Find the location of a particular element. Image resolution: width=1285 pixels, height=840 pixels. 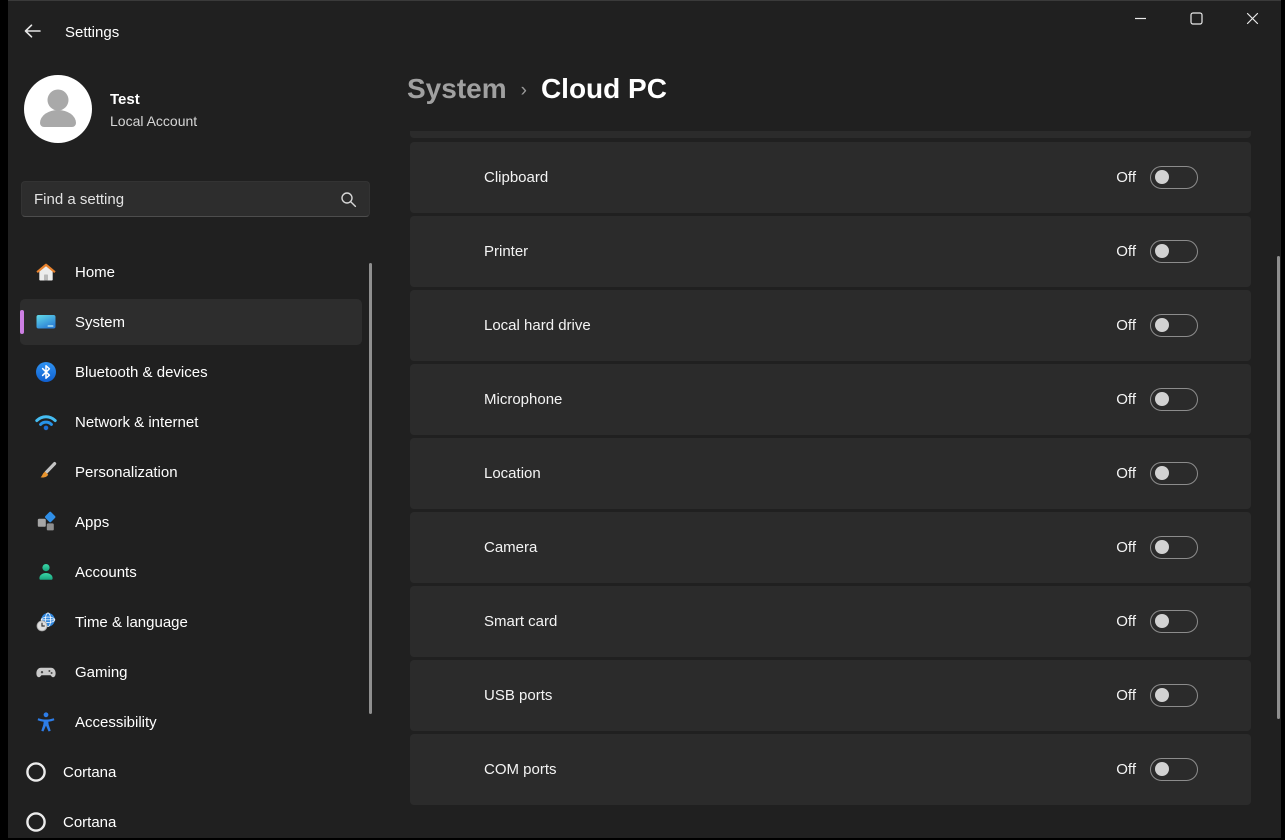

account-avatar is located at coordinates (58, 109).